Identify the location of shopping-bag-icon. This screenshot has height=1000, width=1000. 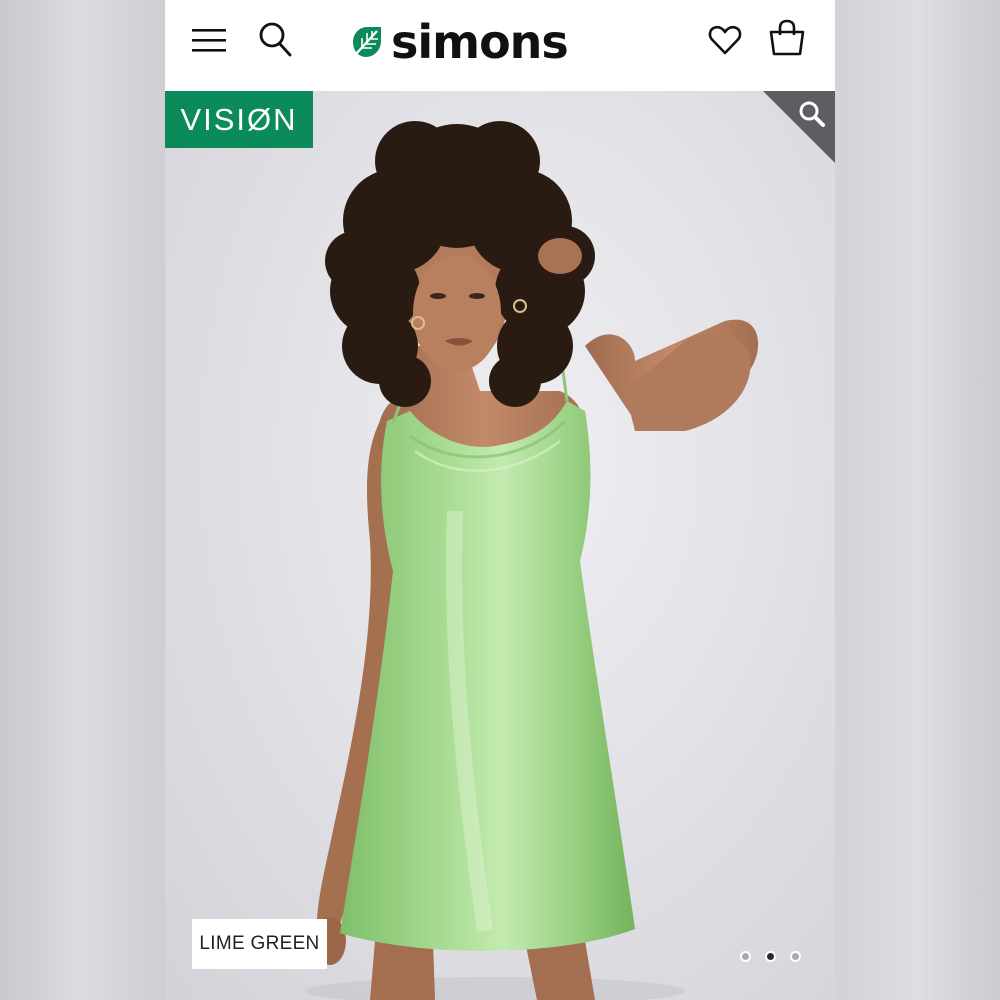
(787, 37).